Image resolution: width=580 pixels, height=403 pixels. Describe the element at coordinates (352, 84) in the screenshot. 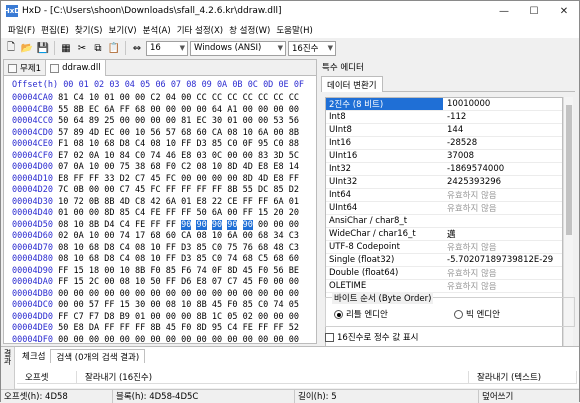

I see `tab-data-inspector: 데이터 변환기` at that location.